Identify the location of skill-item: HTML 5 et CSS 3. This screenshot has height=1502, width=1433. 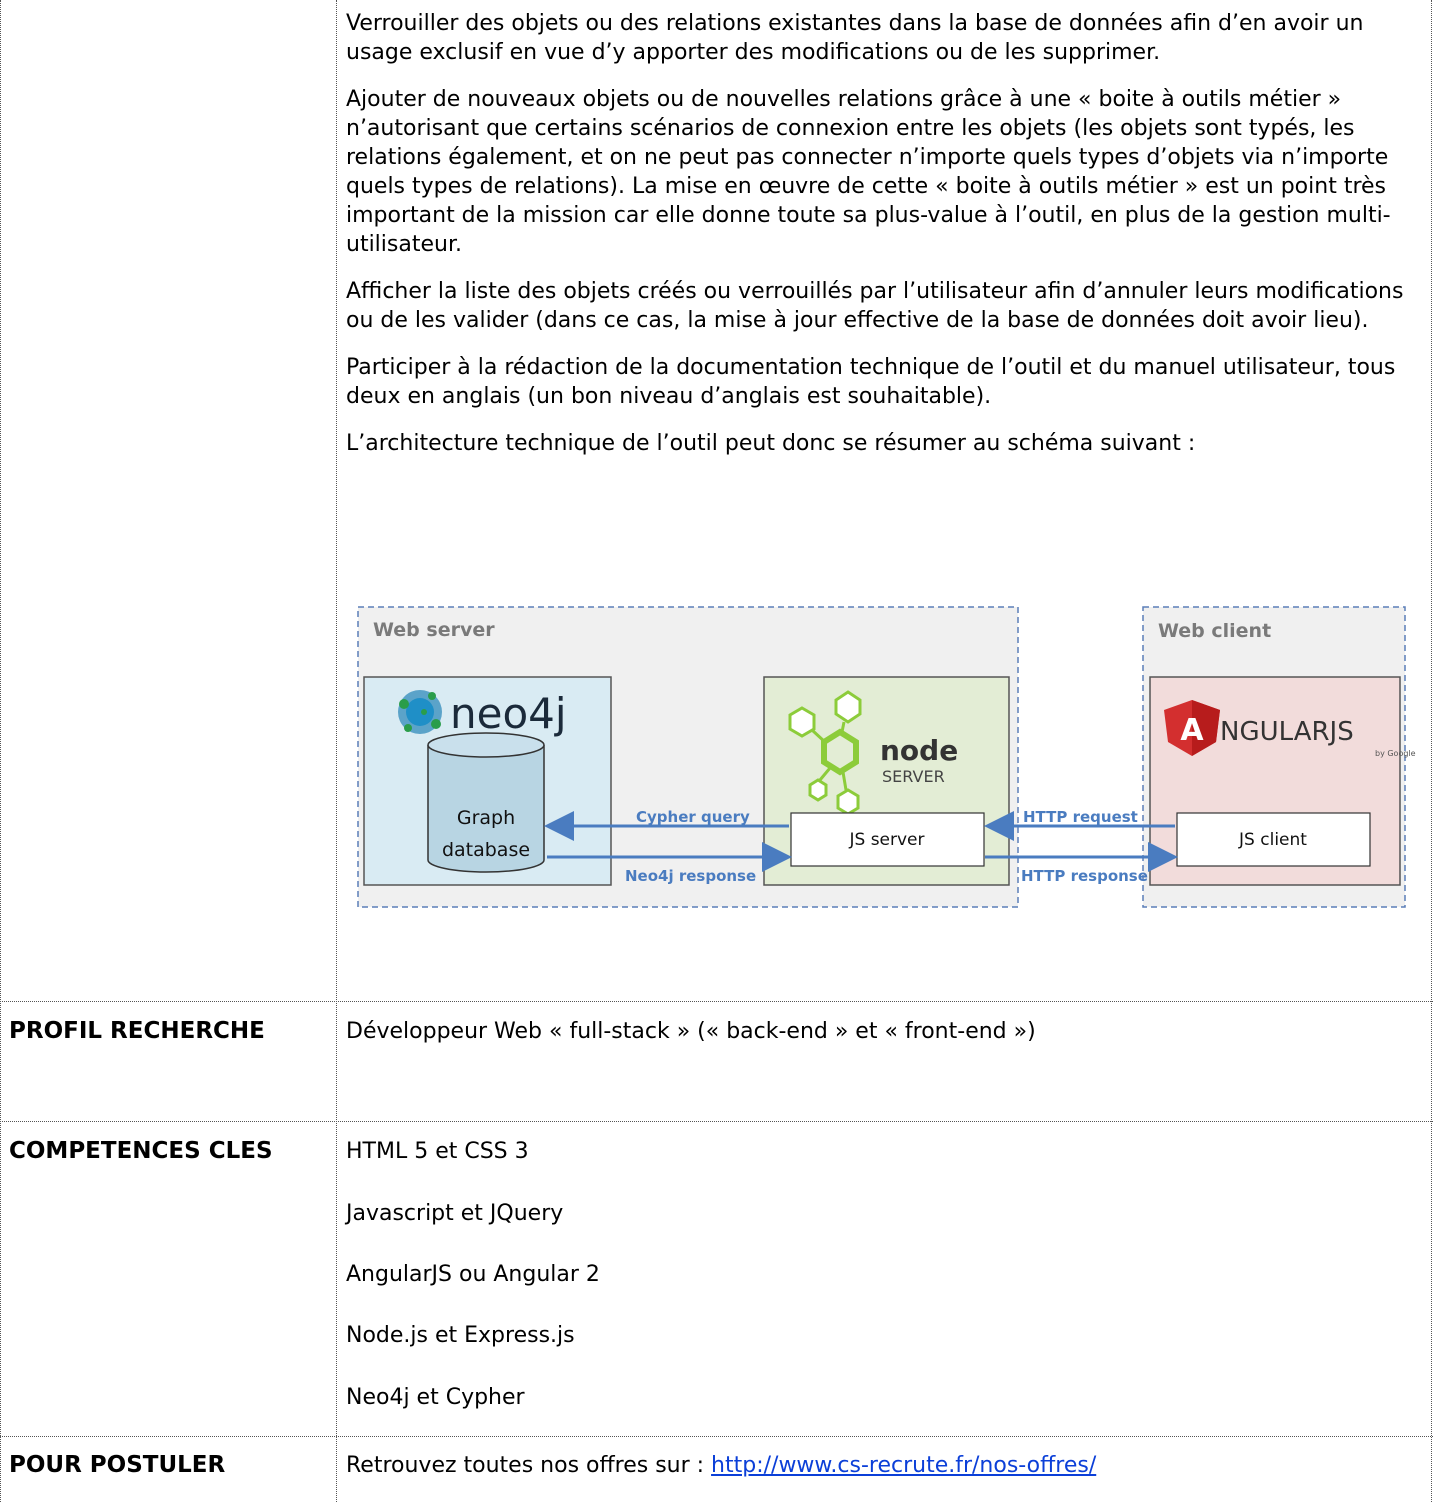
(437, 1151).